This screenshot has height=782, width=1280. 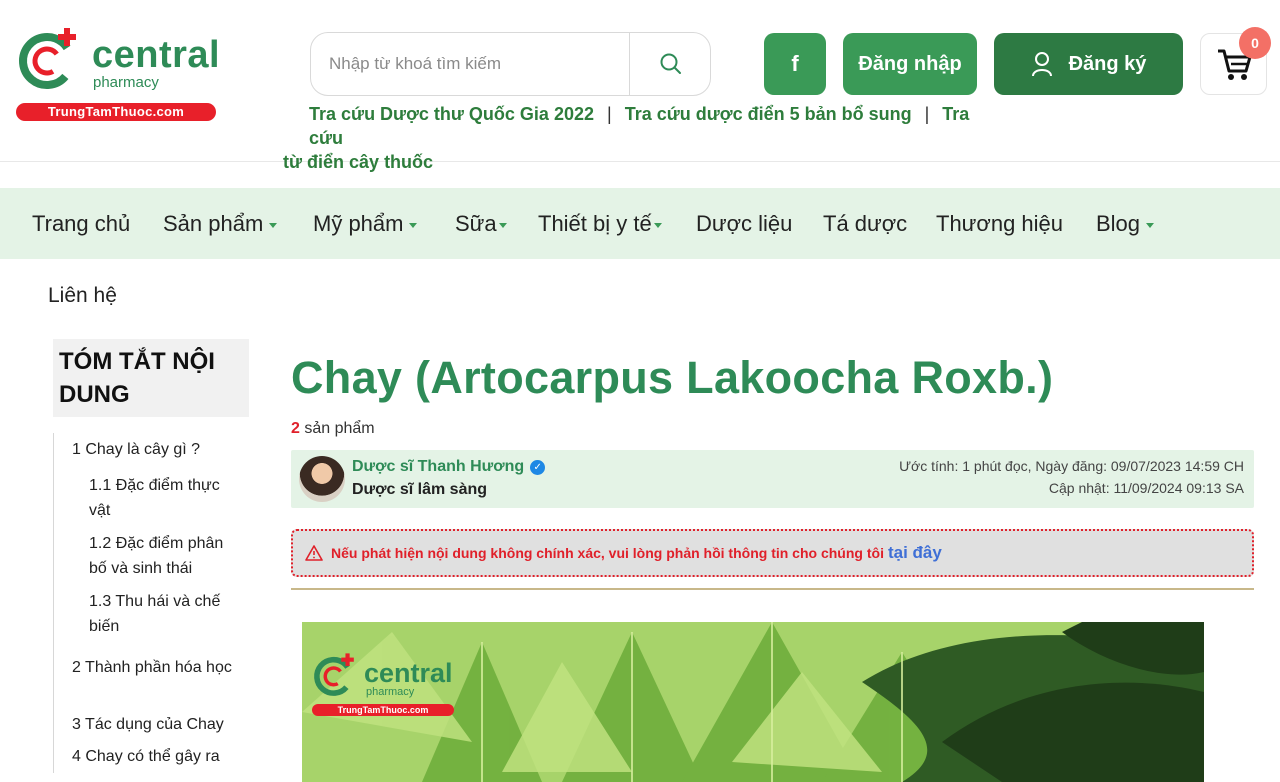 What do you see at coordinates (126, 82) in the screenshot?
I see `logo-sub-text: pharmacy` at bounding box center [126, 82].